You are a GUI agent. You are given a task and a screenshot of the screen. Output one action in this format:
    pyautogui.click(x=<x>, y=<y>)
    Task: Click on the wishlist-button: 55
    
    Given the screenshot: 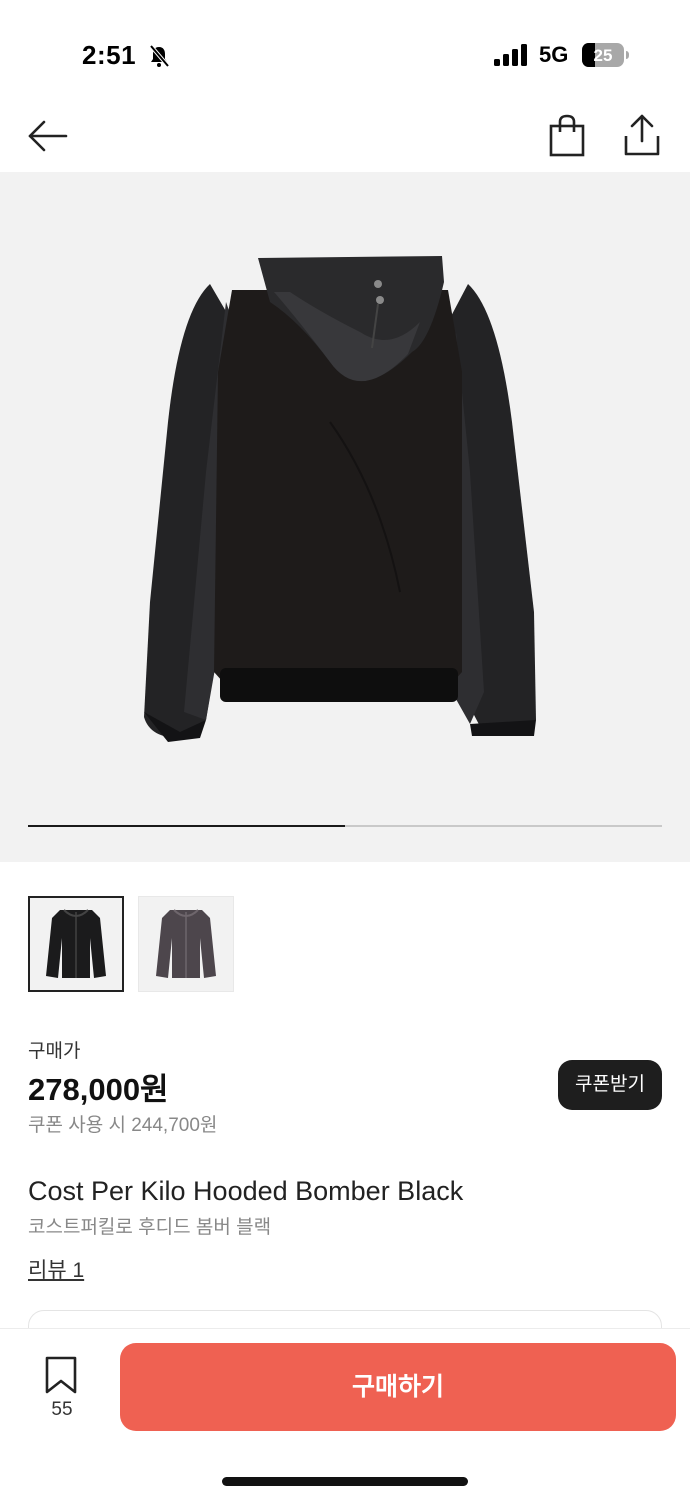 What is the action you would take?
    pyautogui.click(x=62, y=1388)
    